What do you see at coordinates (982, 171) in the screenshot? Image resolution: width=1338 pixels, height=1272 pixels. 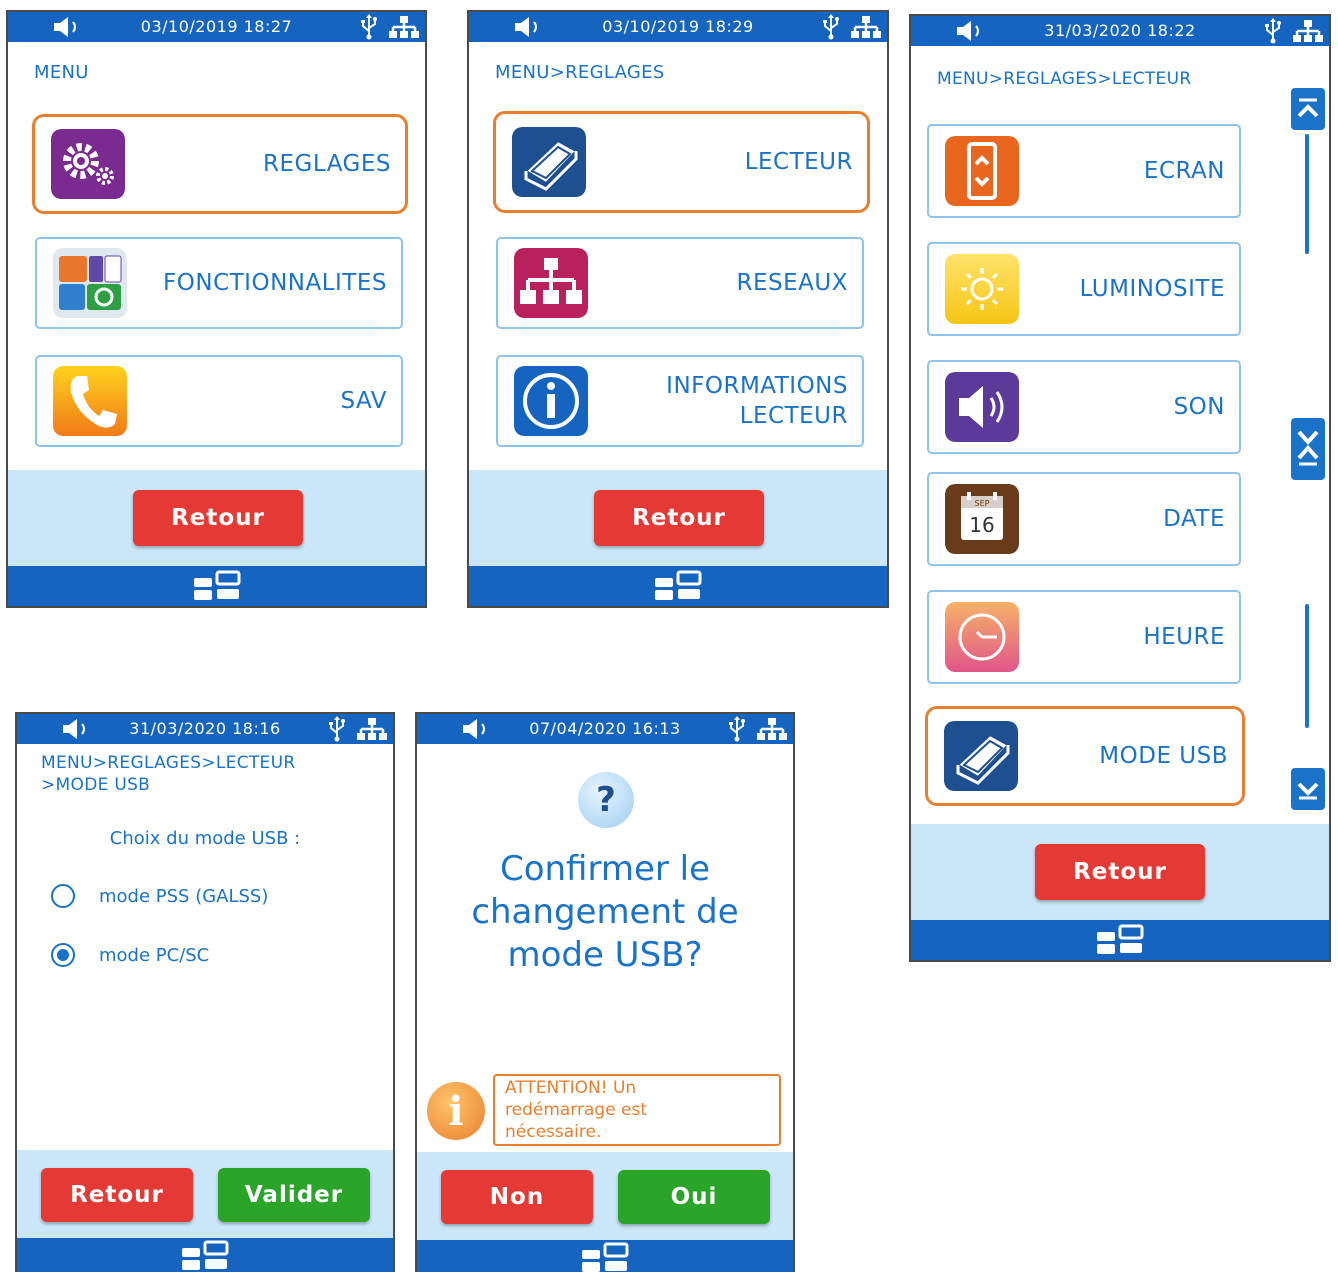 I see `screen-icon` at bounding box center [982, 171].